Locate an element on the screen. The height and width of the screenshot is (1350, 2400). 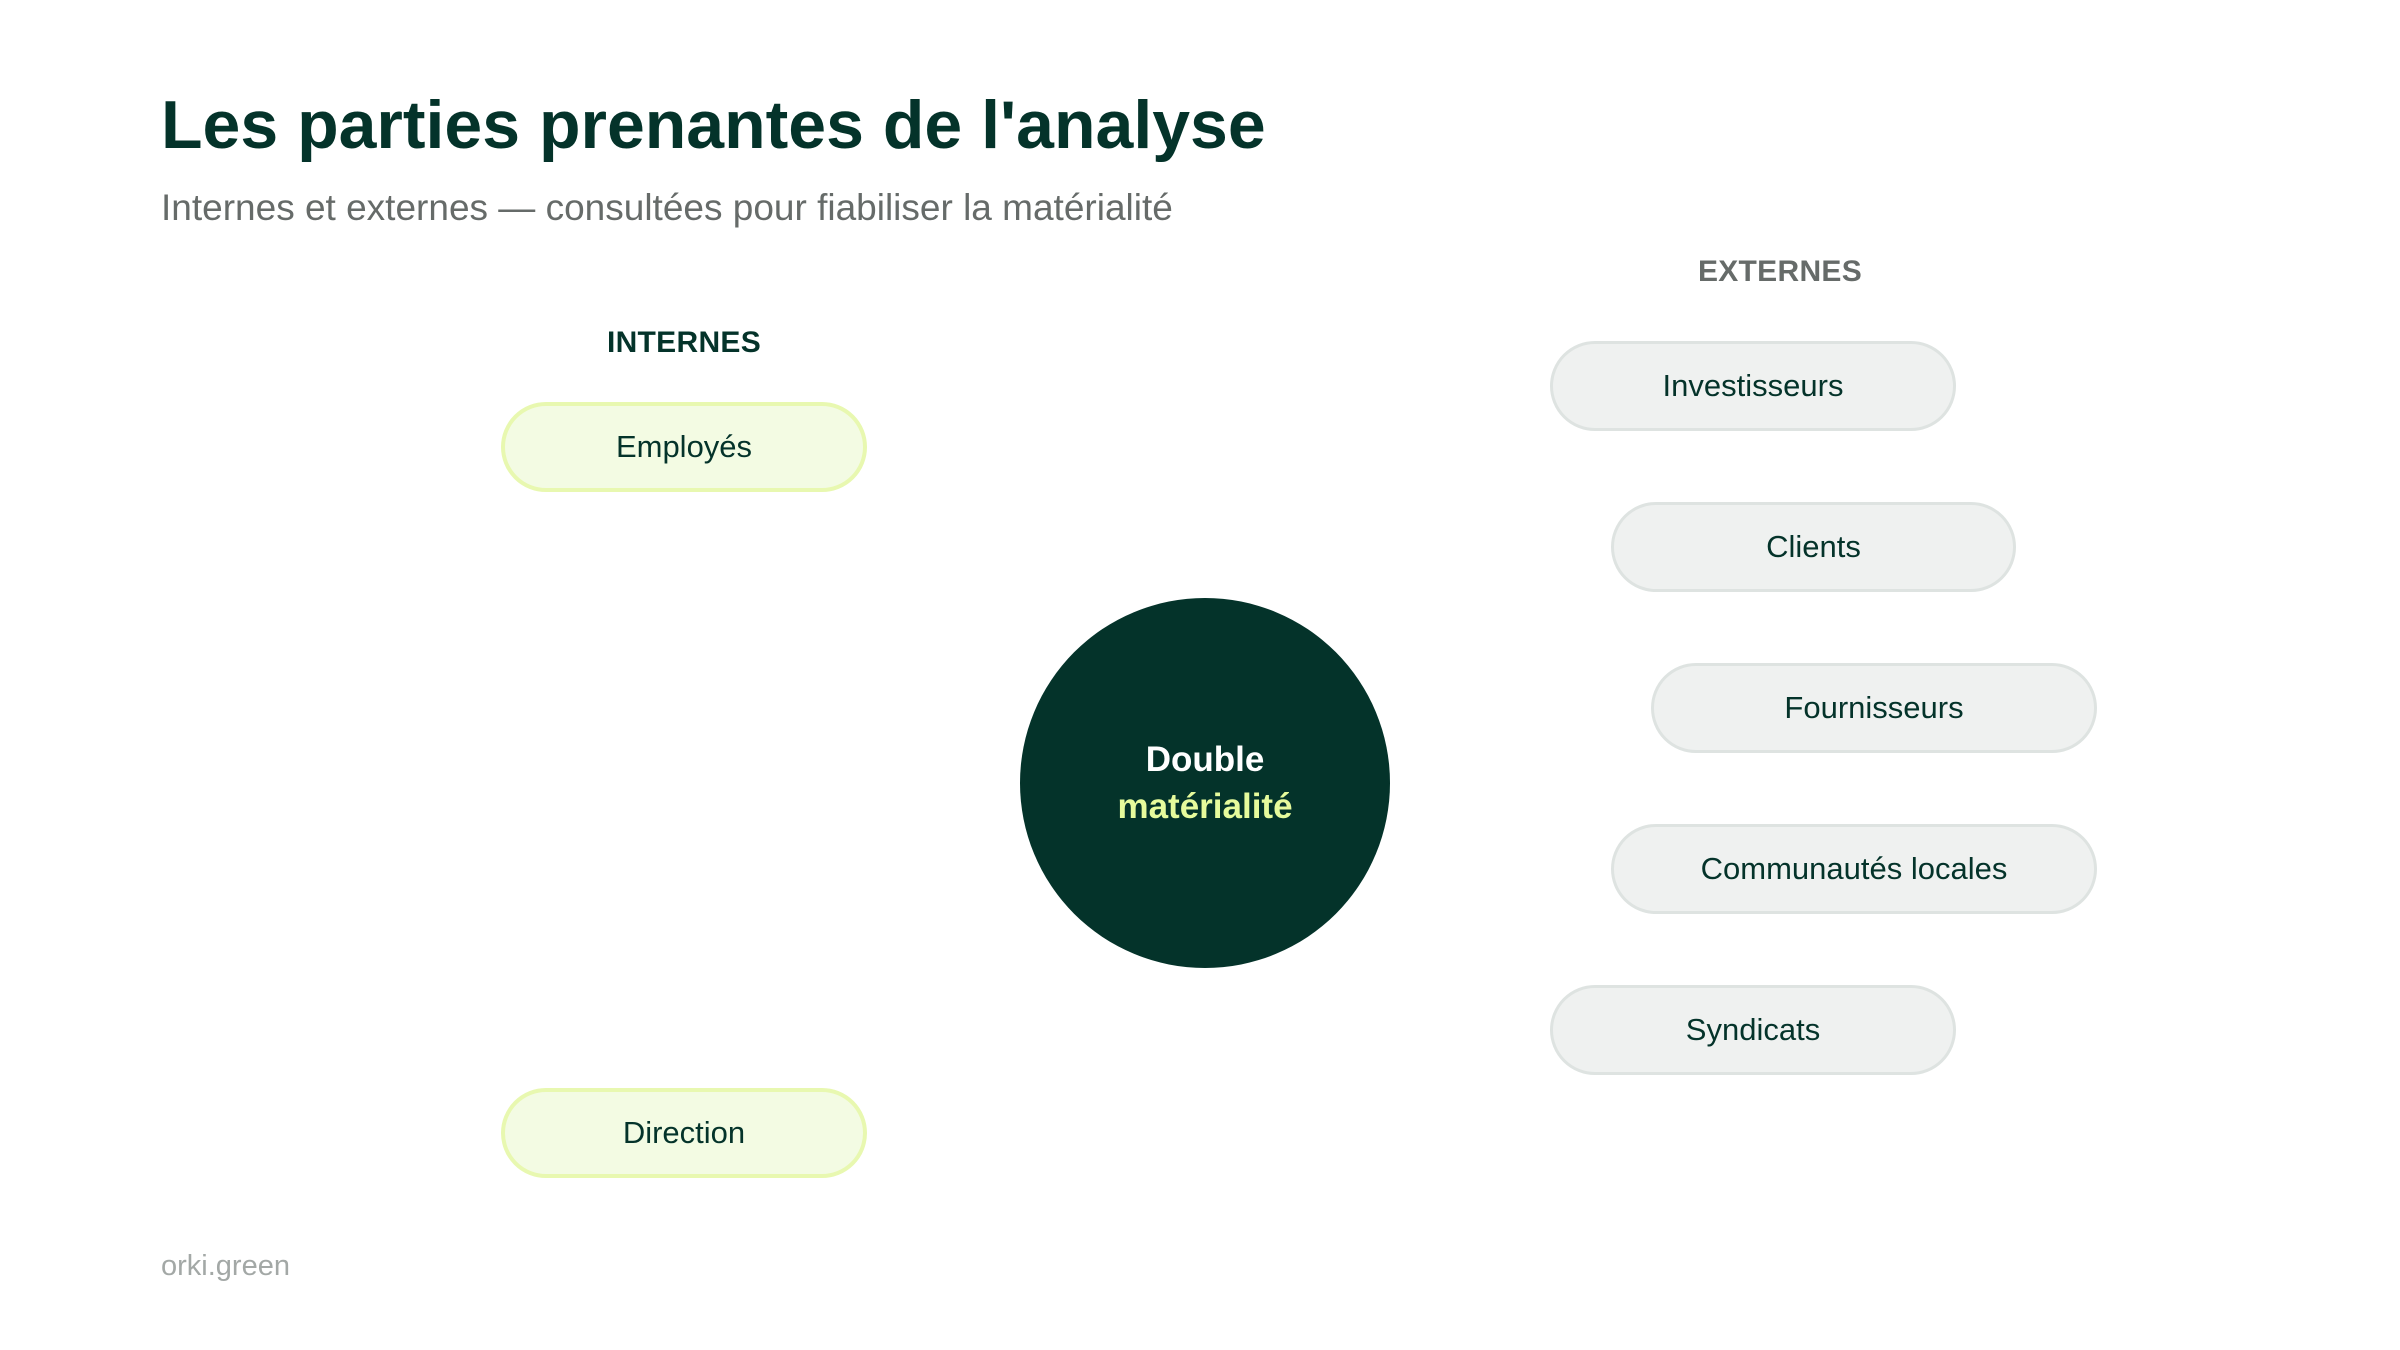
slide-title: Les parties prenantes de l'analyse is located at coordinates (713, 125).